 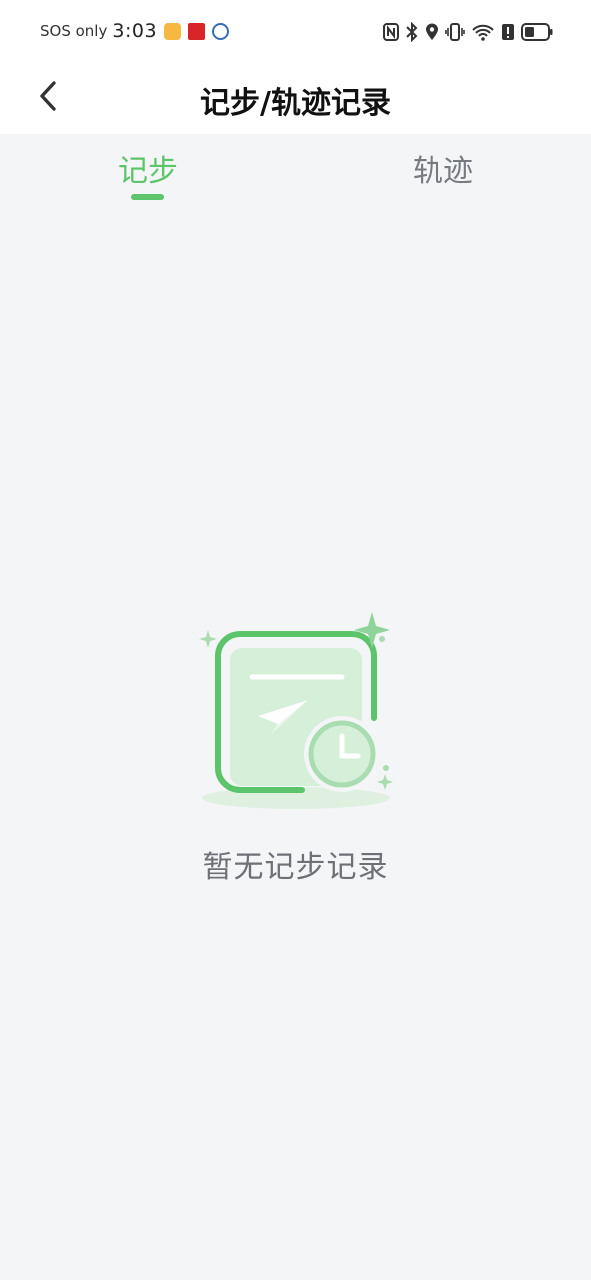 What do you see at coordinates (391, 32) in the screenshot?
I see `nfc-icon` at bounding box center [391, 32].